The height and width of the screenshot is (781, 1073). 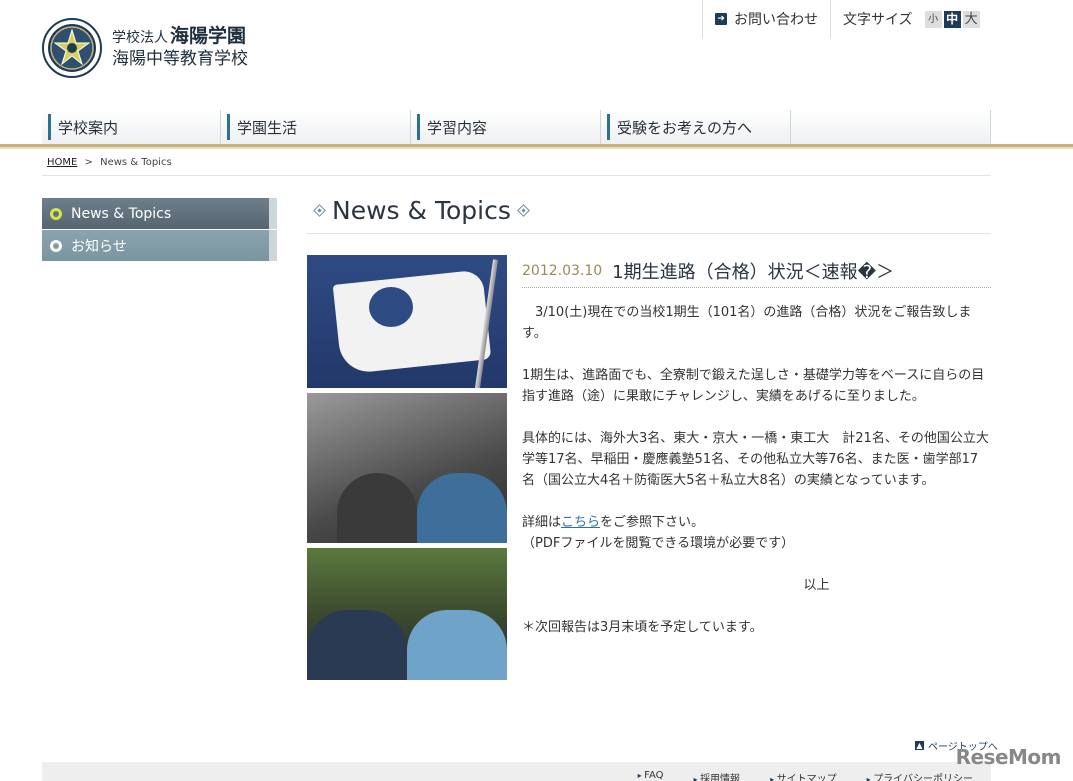 What do you see at coordinates (391, 307) in the screenshot?
I see `flag-emblem` at bounding box center [391, 307].